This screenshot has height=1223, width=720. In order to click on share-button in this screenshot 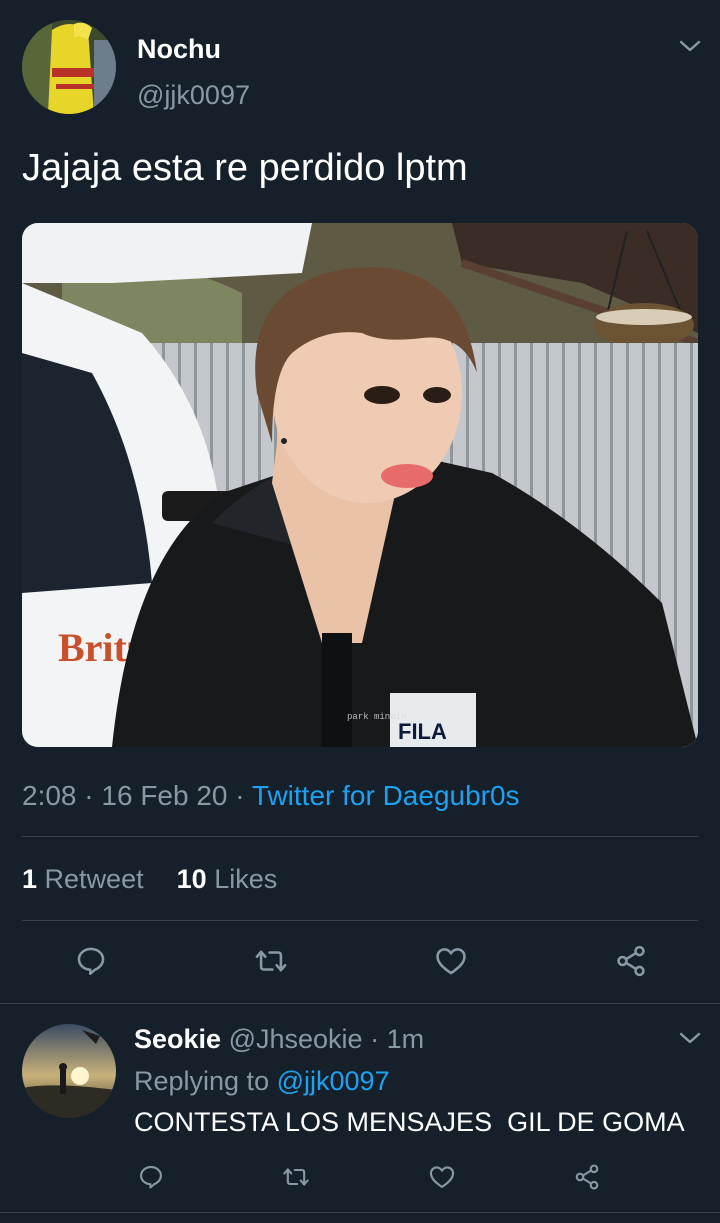, I will do `click(631, 961)`.